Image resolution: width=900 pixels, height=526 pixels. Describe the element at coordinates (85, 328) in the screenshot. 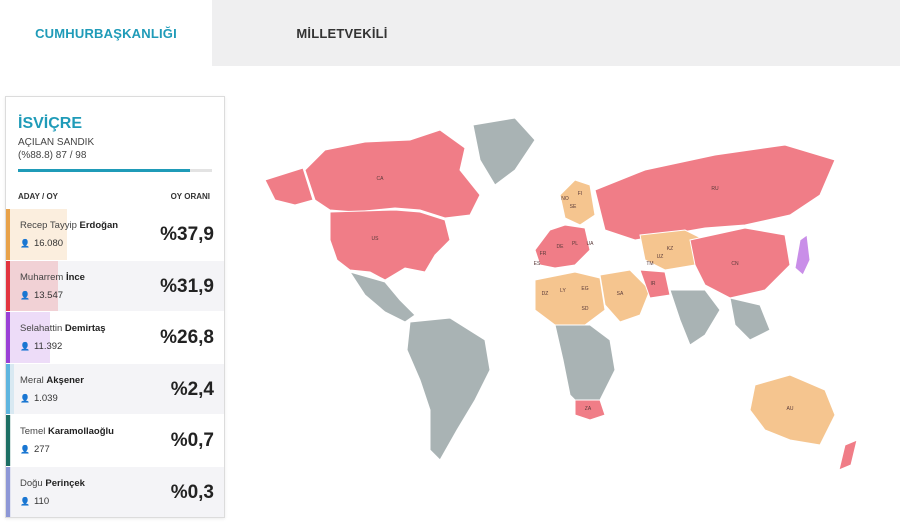

I see `candidate-last-name: Demirtaş` at that location.